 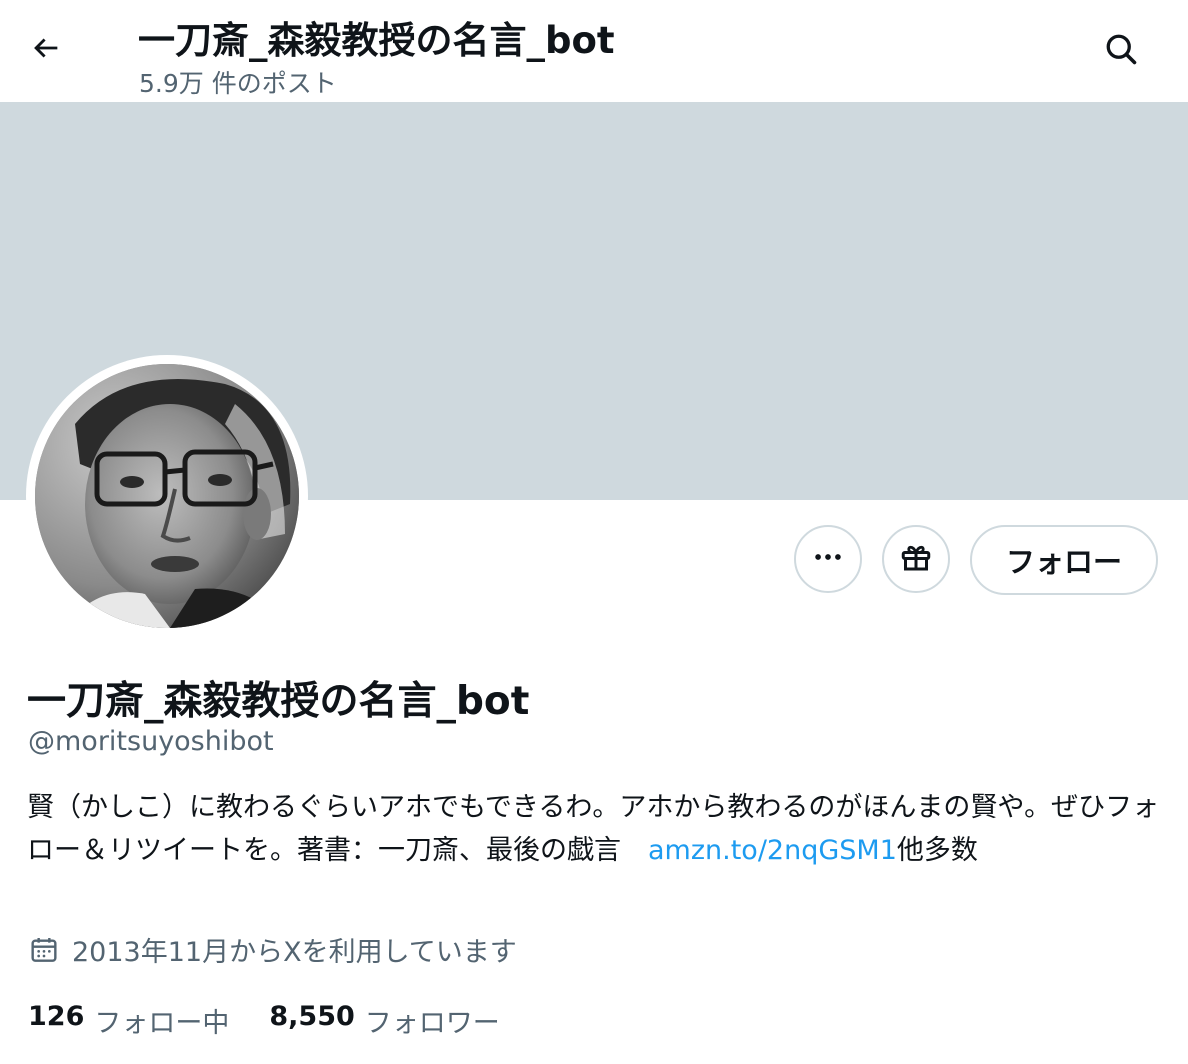 I want to click on search-icon, so click(x=1121, y=51).